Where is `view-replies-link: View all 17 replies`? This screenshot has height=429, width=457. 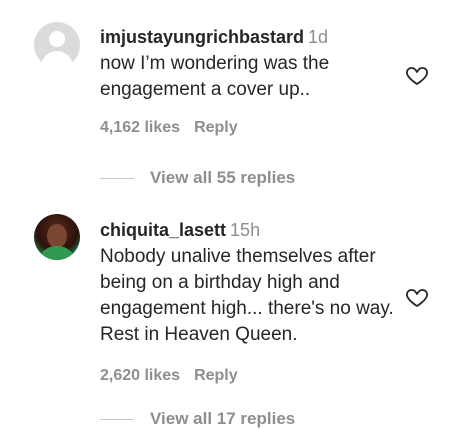 view-replies-link: View all 17 replies is located at coordinates (197, 419).